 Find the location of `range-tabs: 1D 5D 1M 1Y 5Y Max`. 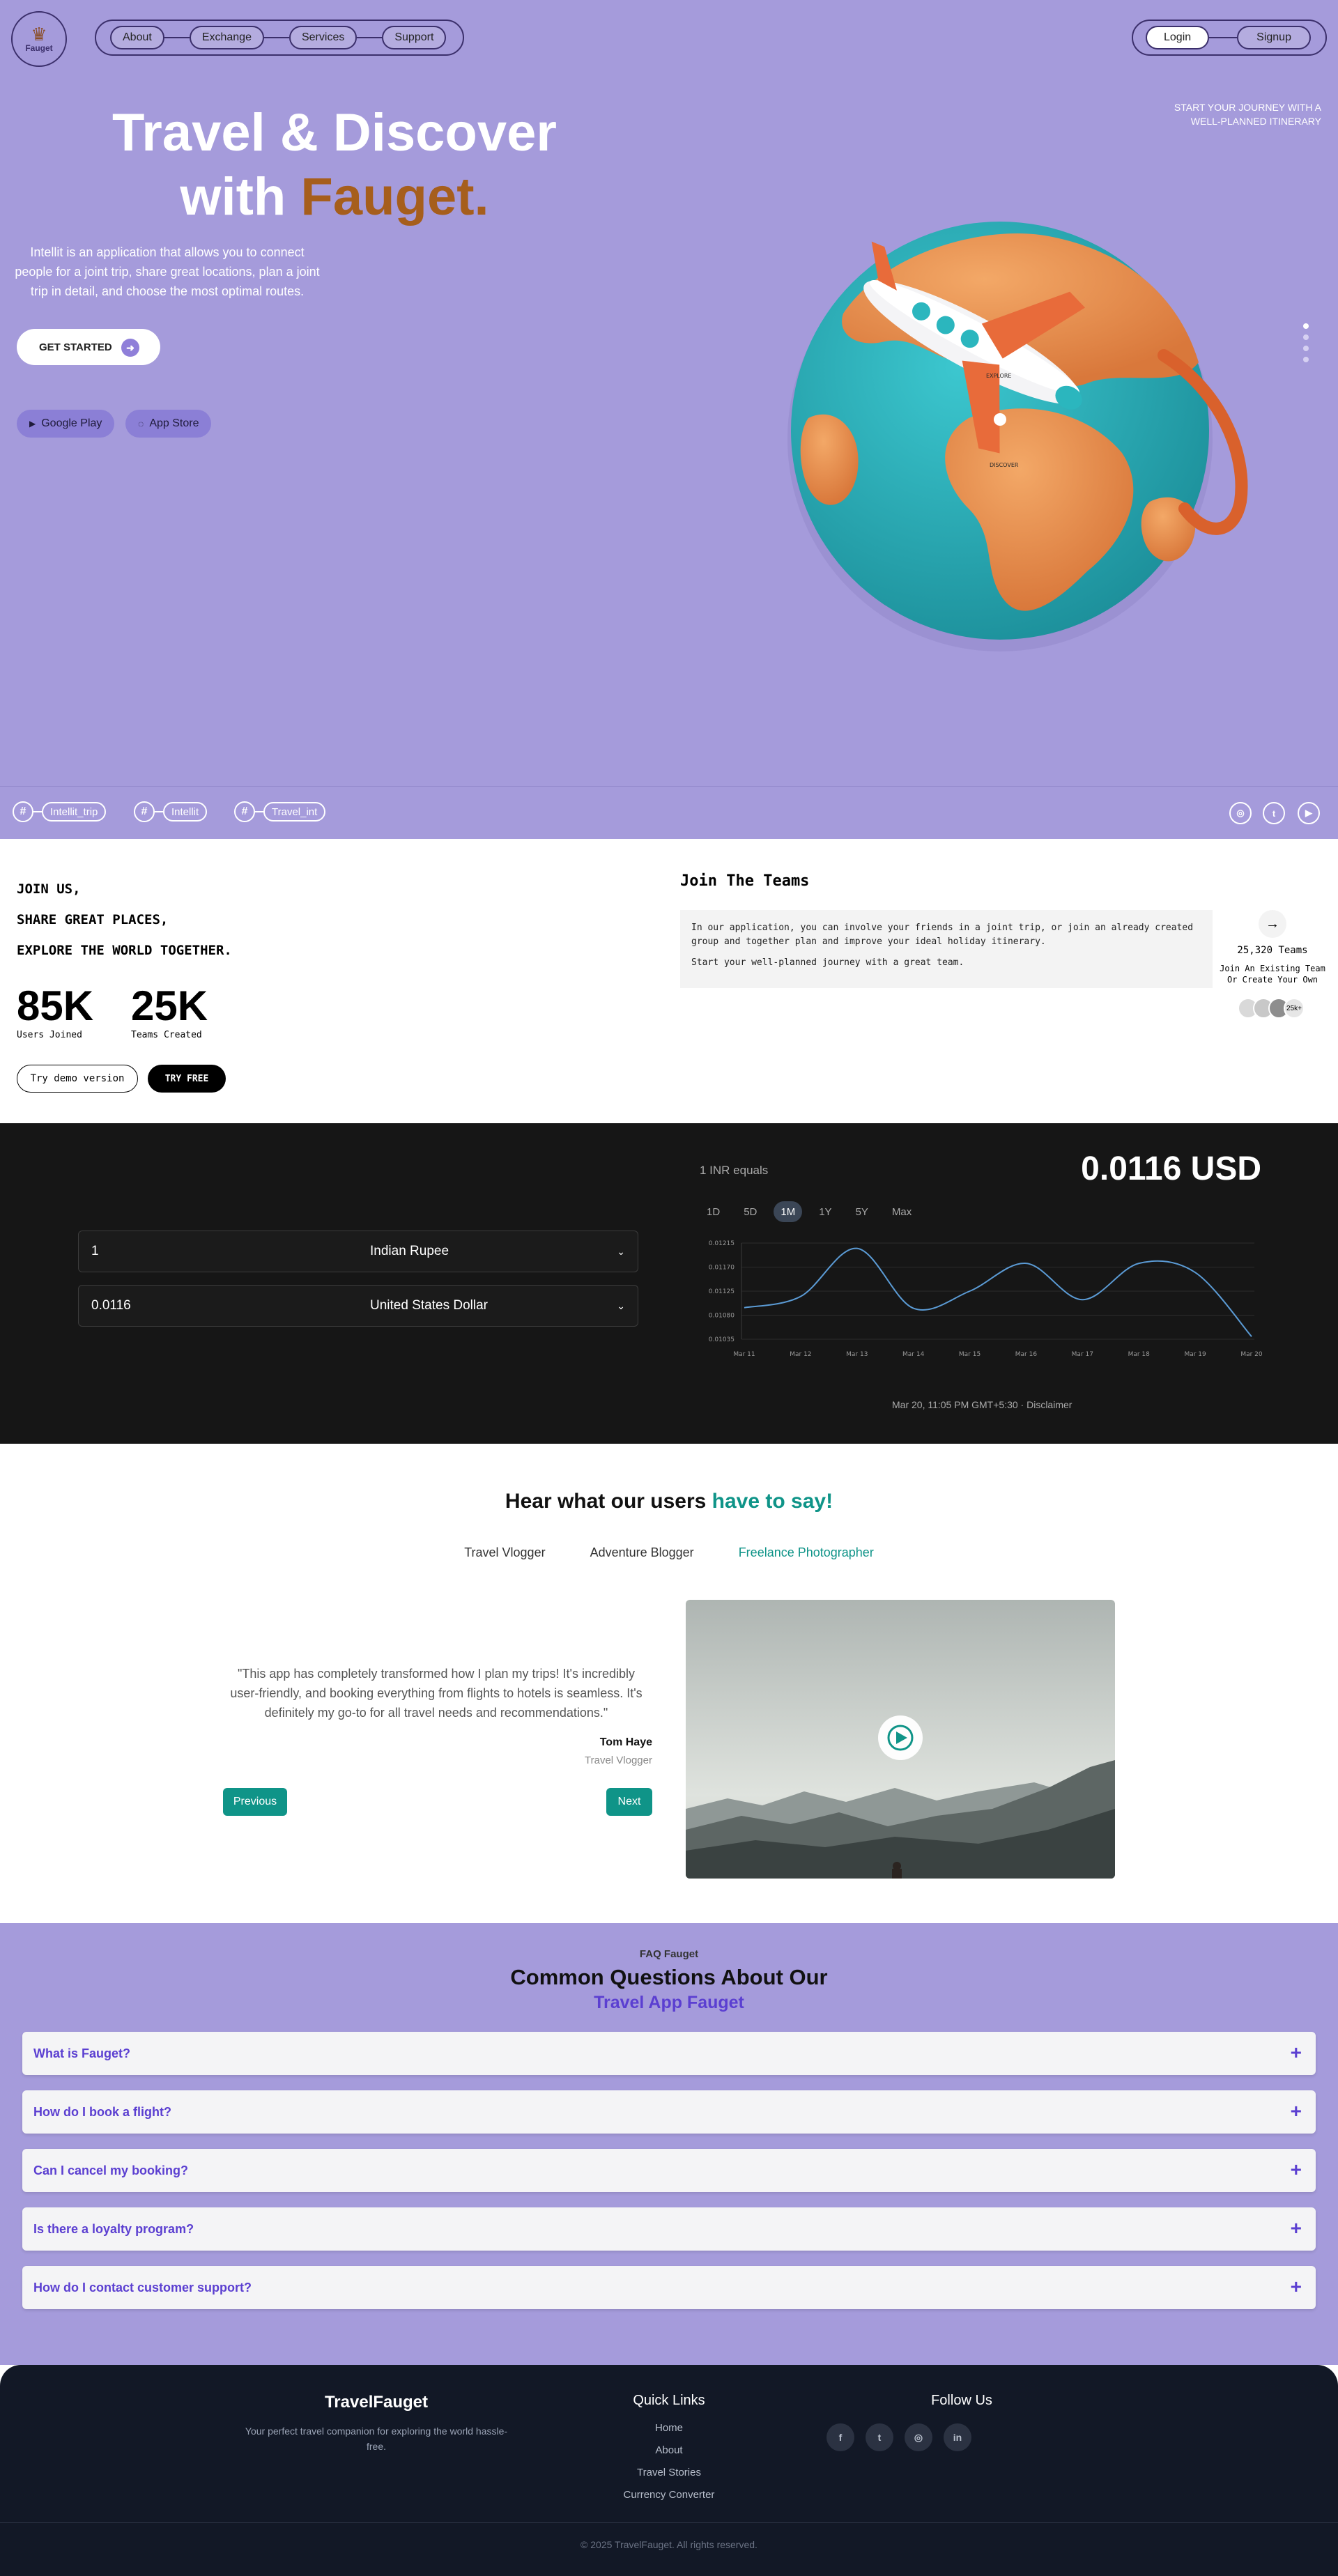

range-tabs: 1D 5D 1M 1Y 5Y Max is located at coordinates (809, 1211).